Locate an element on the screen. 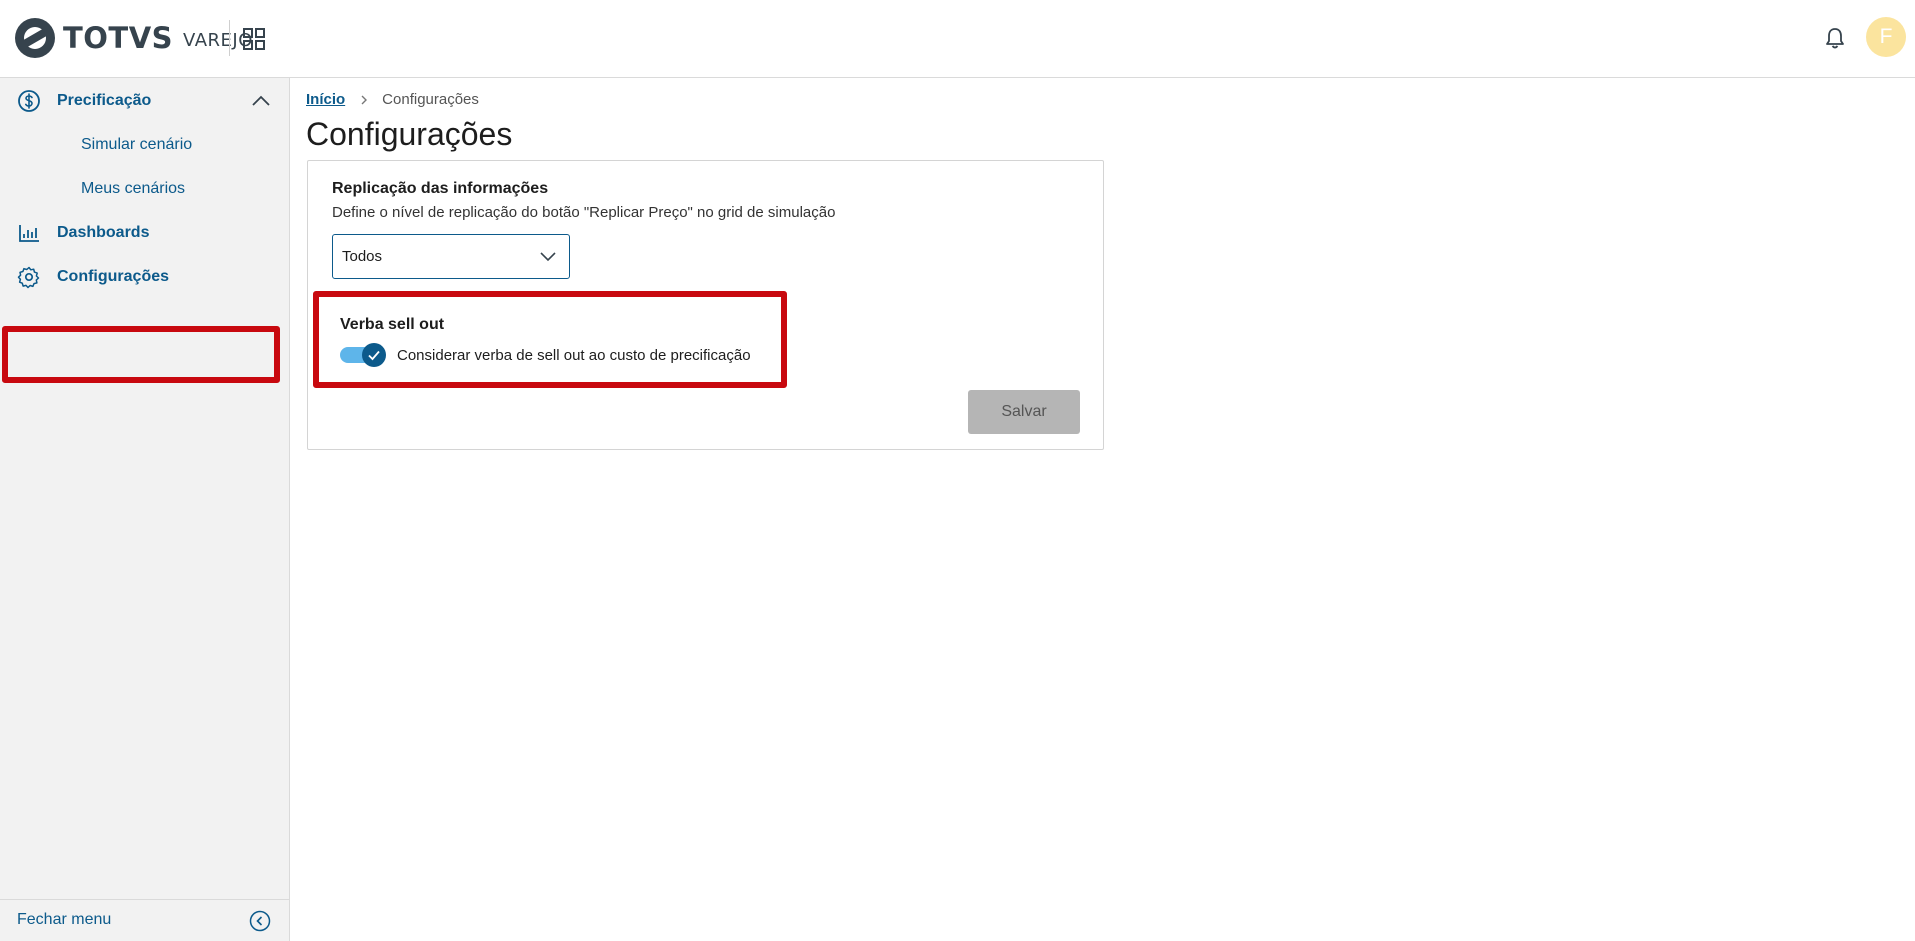 This screenshot has height=941, width=1915. replication-level-select: Todos is located at coordinates (451, 256).